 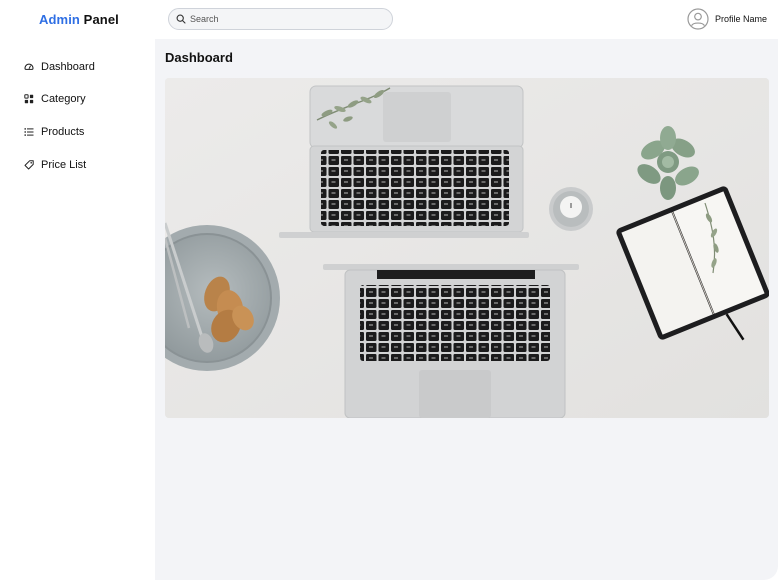 I want to click on list-icon, so click(x=29, y=132).